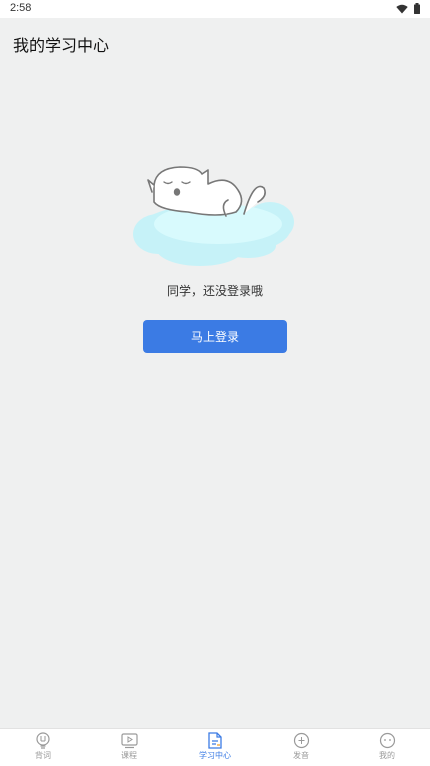  Describe the element at coordinates (215, 740) in the screenshot. I see `document-icon` at that location.